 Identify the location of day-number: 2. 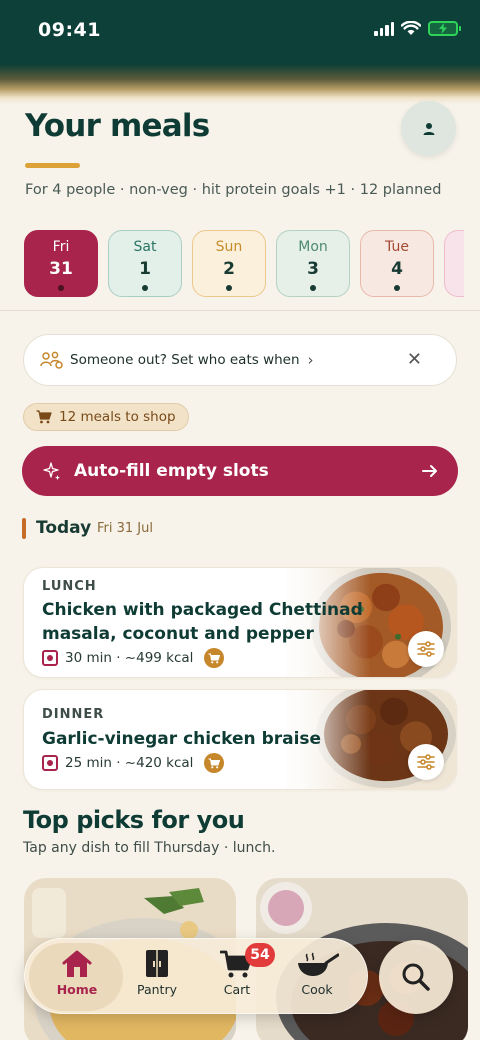
(229, 269).